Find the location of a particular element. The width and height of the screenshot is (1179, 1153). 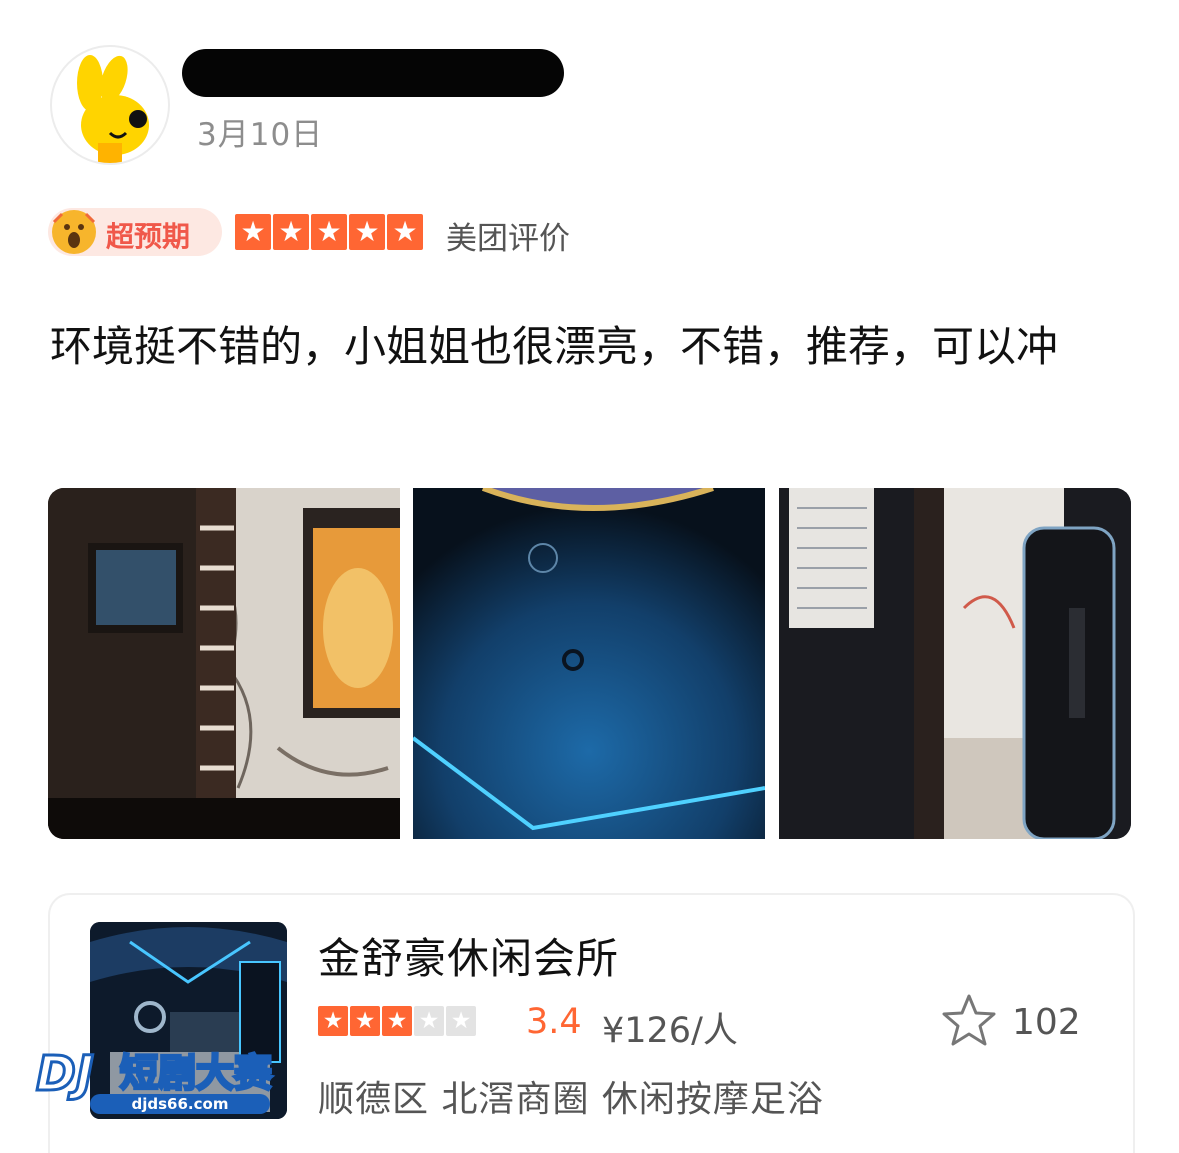

badge-label: 超预期 is located at coordinates (148, 236).